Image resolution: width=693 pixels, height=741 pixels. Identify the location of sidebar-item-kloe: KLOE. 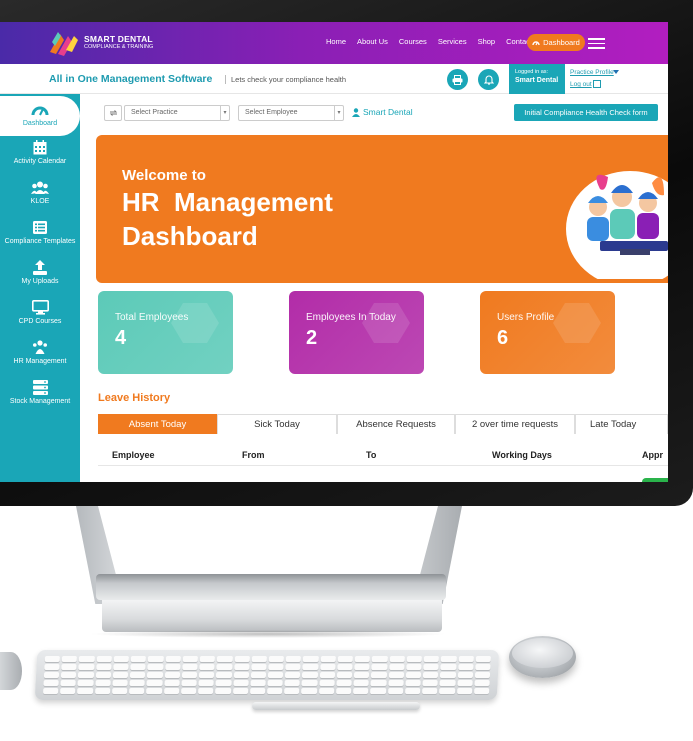
(40, 198).